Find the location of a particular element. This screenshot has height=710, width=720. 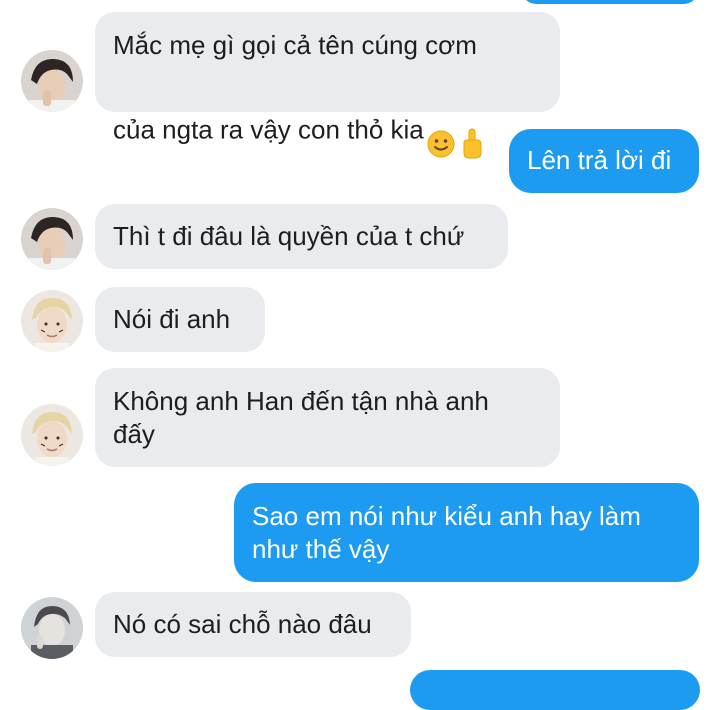

slightly-smiling-face-icon is located at coordinates (441, 131).